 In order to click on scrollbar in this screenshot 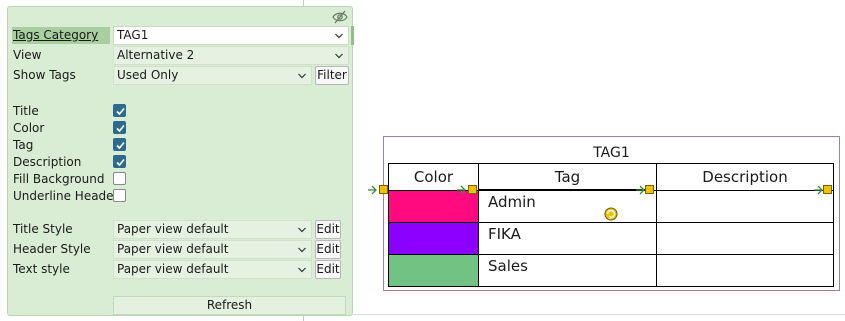, I will do `click(352, 35)`.